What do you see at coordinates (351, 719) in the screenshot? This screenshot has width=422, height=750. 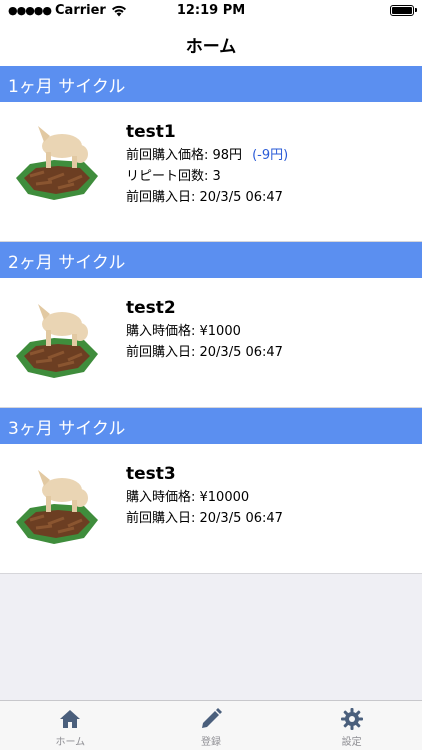 I see `gear-icon` at bounding box center [351, 719].